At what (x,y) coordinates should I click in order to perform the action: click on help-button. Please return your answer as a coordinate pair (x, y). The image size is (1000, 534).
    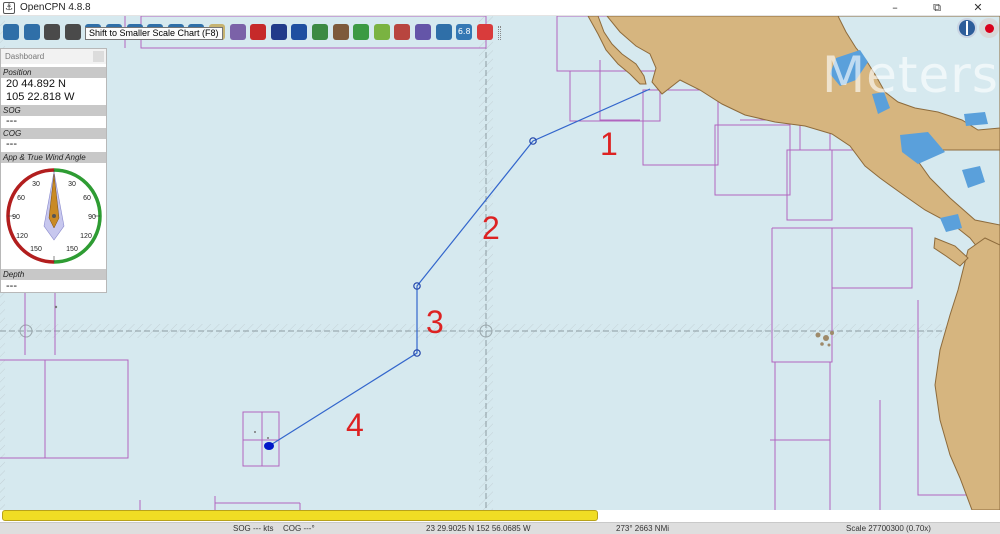
    Looking at the image, I should click on (299, 32).